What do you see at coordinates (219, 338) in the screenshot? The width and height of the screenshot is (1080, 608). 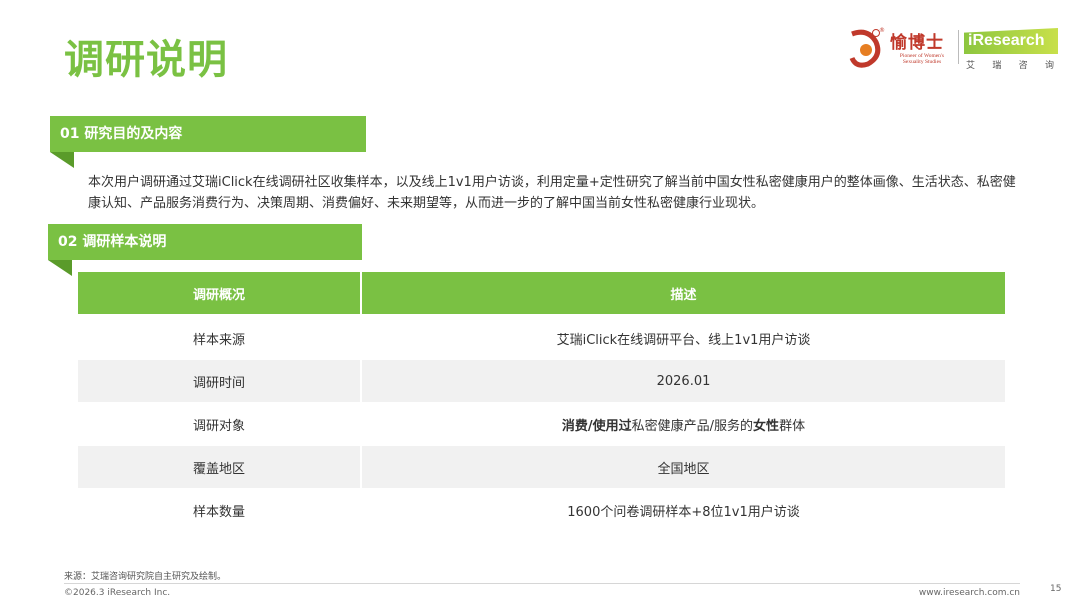 I see `row-label: 样本来源` at bounding box center [219, 338].